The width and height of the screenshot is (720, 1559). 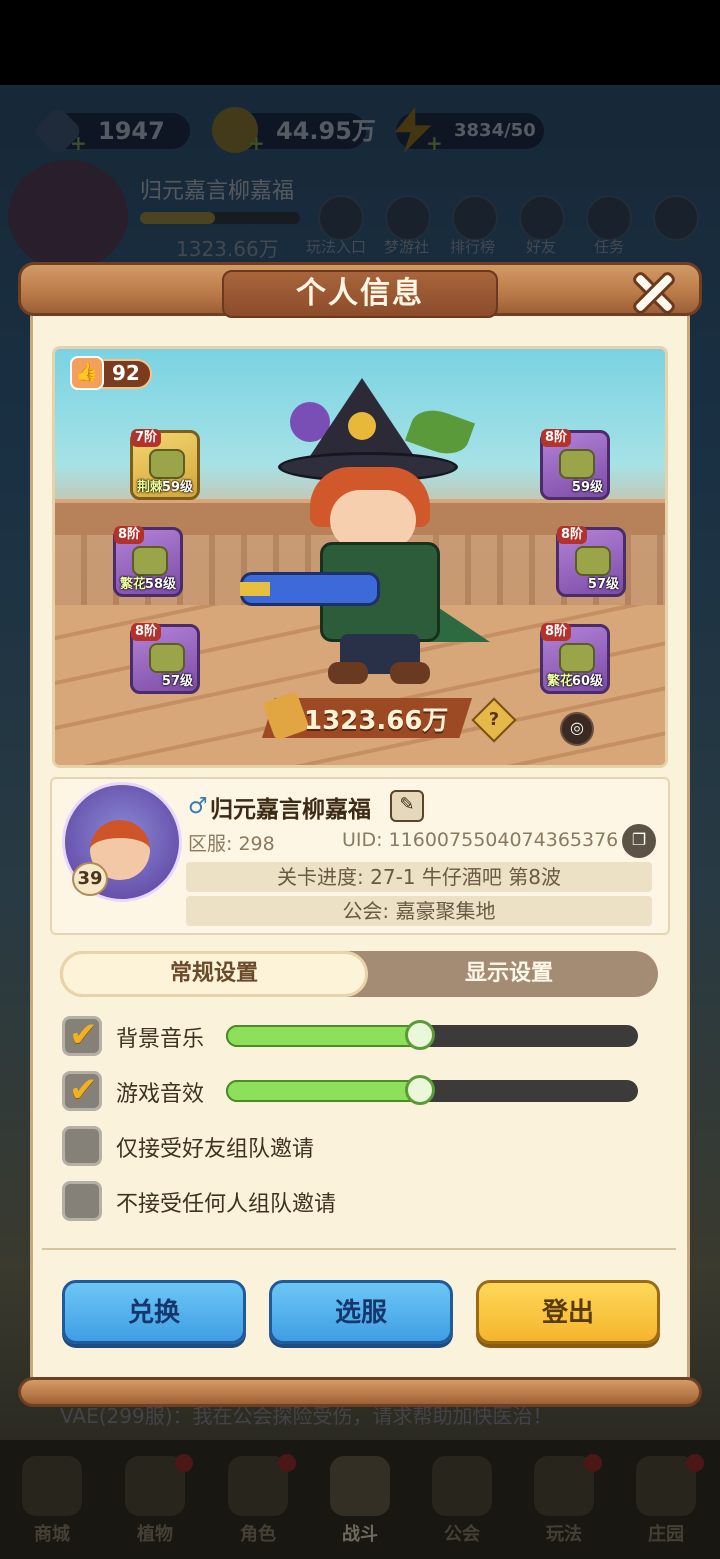 I want to click on reject-all-invite-checkbox, so click(x=82, y=1201).